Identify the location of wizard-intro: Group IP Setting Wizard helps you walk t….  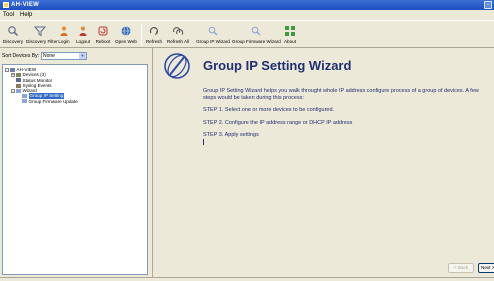
(341, 94).